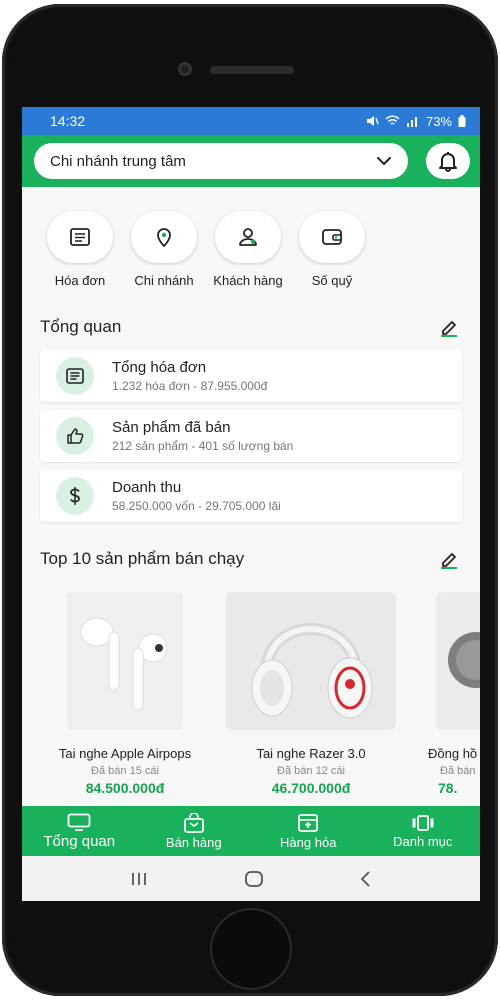  I want to click on mute-icon, so click(372, 121).